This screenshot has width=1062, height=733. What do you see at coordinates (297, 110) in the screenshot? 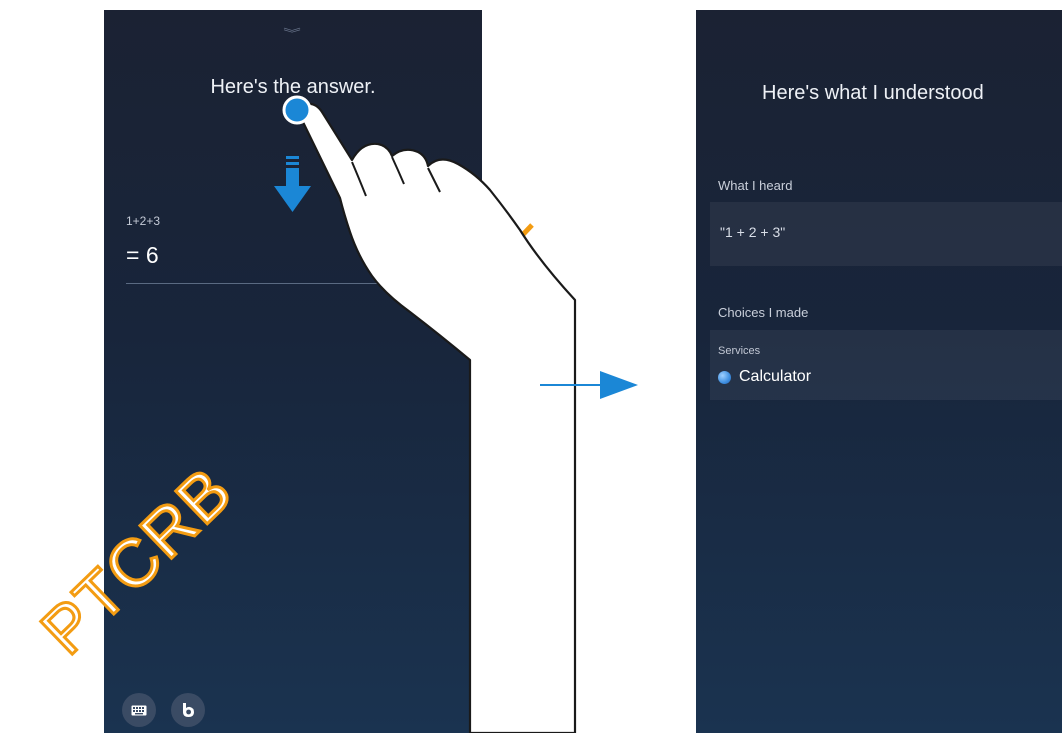
I see `tap-point-icon` at bounding box center [297, 110].